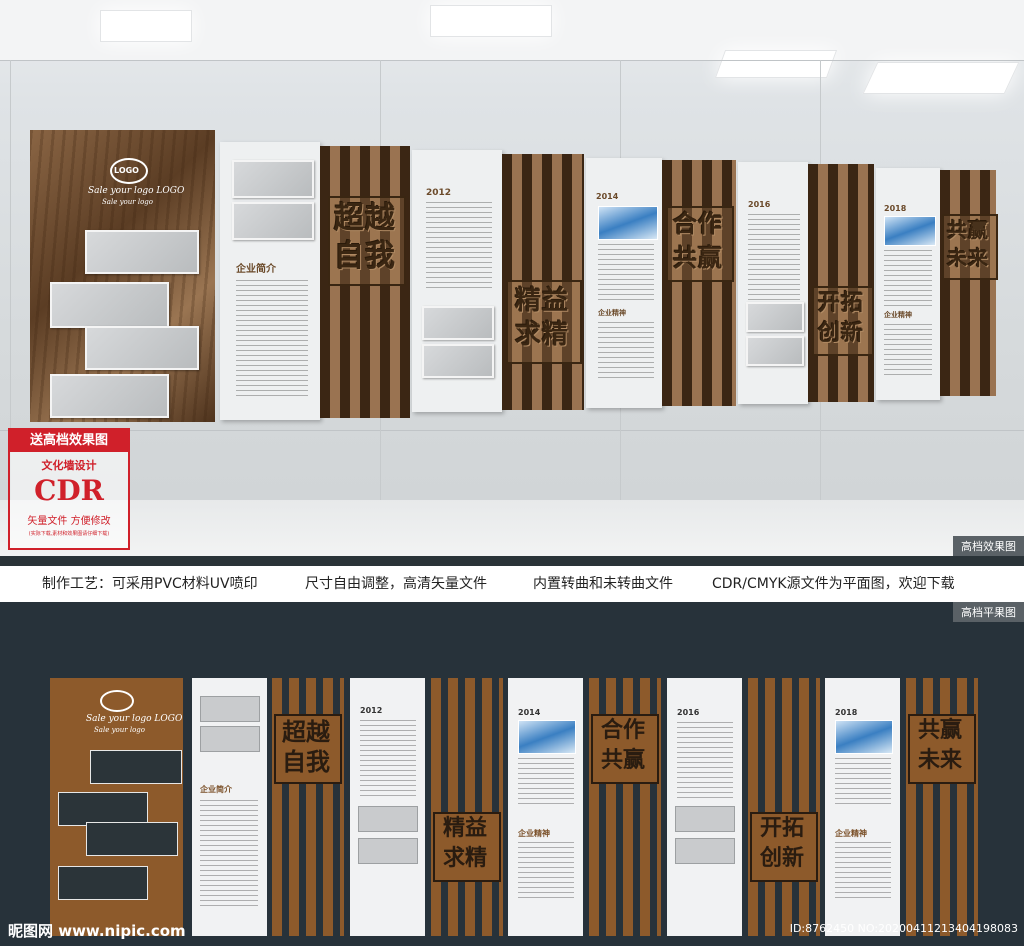 The image size is (1024, 946). Describe the element at coordinates (69, 465) in the screenshot. I see `promo-subtitle: 文化墙设计` at that location.